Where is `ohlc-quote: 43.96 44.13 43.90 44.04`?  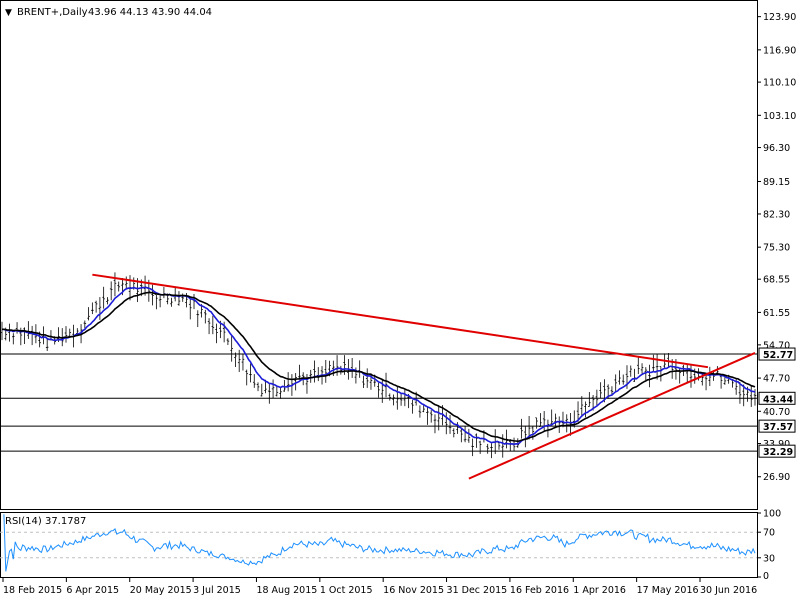 ohlc-quote: 43.96 44.13 43.90 44.04 is located at coordinates (150, 12).